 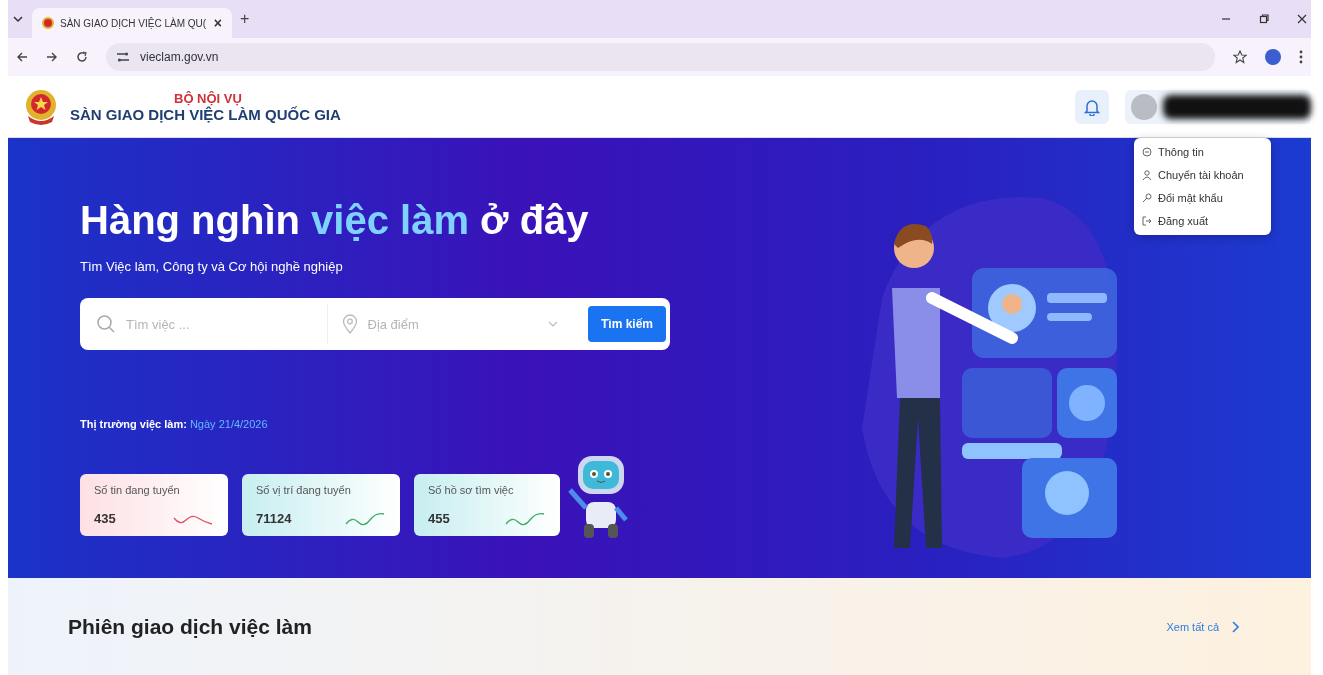 What do you see at coordinates (217, 23) in the screenshot?
I see `tab-close-button: ×` at bounding box center [217, 23].